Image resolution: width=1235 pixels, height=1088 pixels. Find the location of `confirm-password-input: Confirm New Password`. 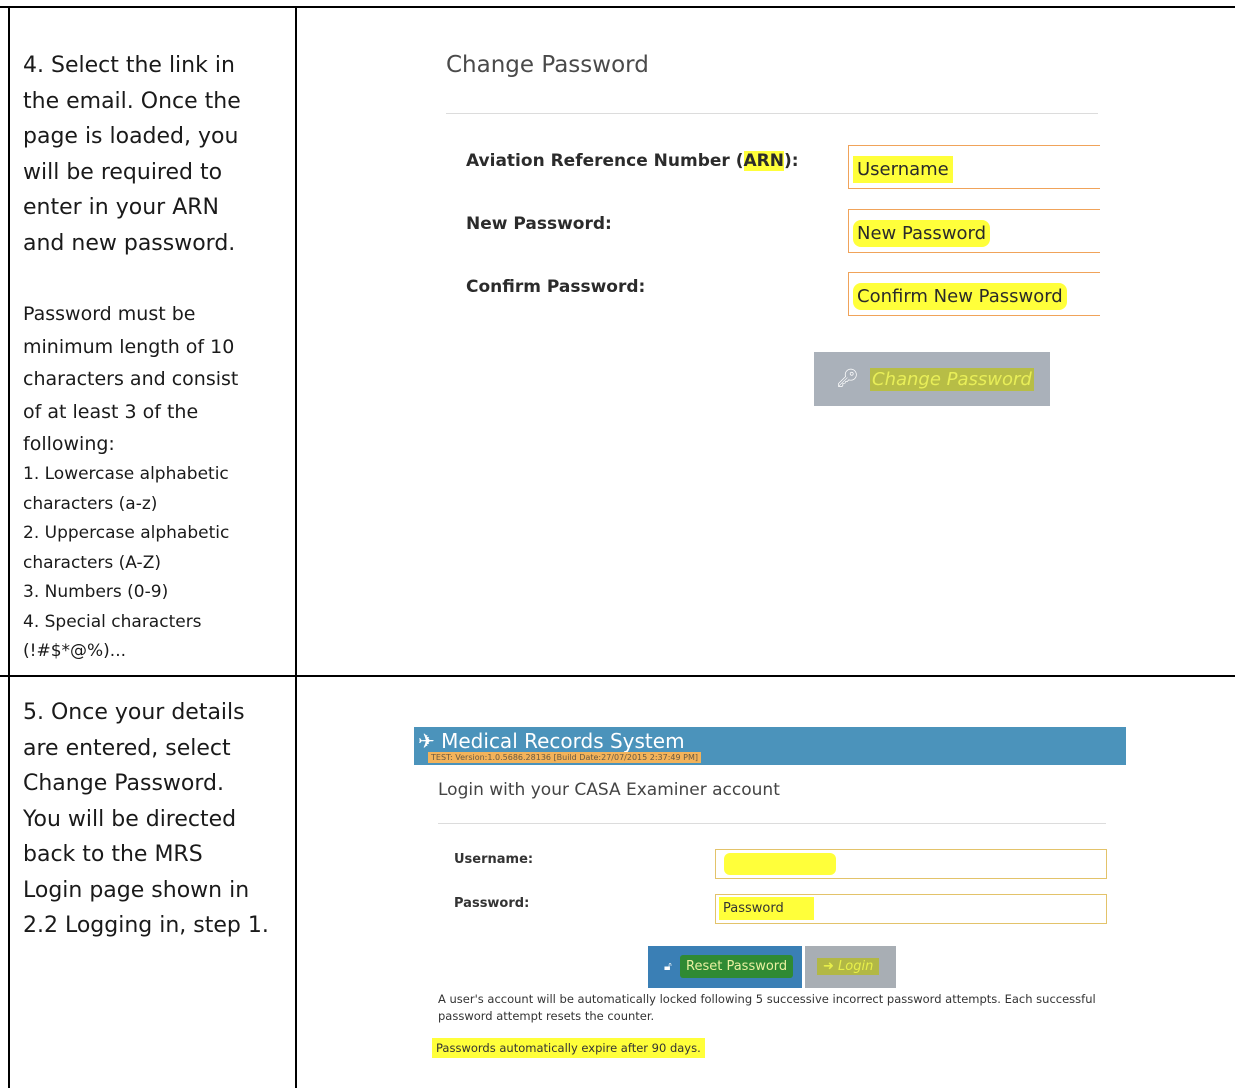

confirm-password-input: Confirm New Password is located at coordinates (974, 294).